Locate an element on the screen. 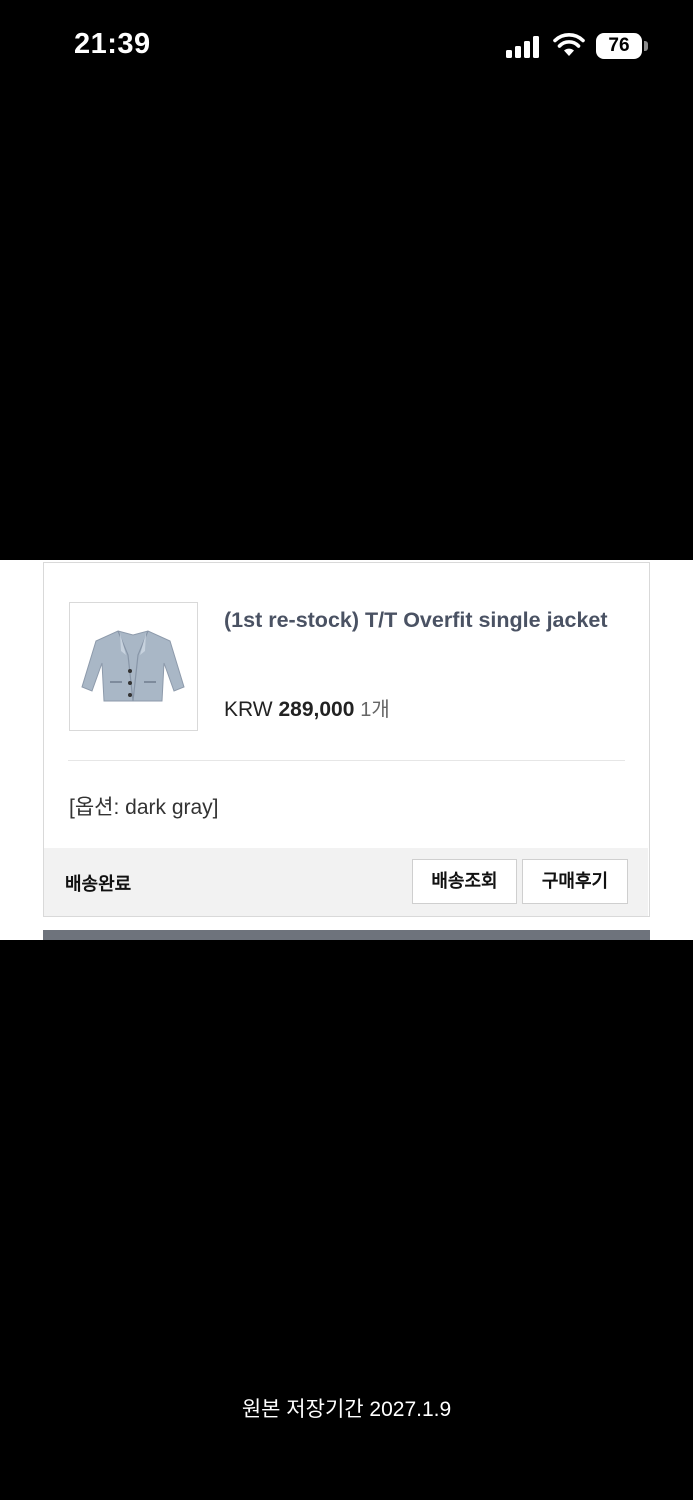 The width and height of the screenshot is (693, 1500). product-name-link: (1st re-stock) T/T Overfit single jacket is located at coordinates (424, 620).